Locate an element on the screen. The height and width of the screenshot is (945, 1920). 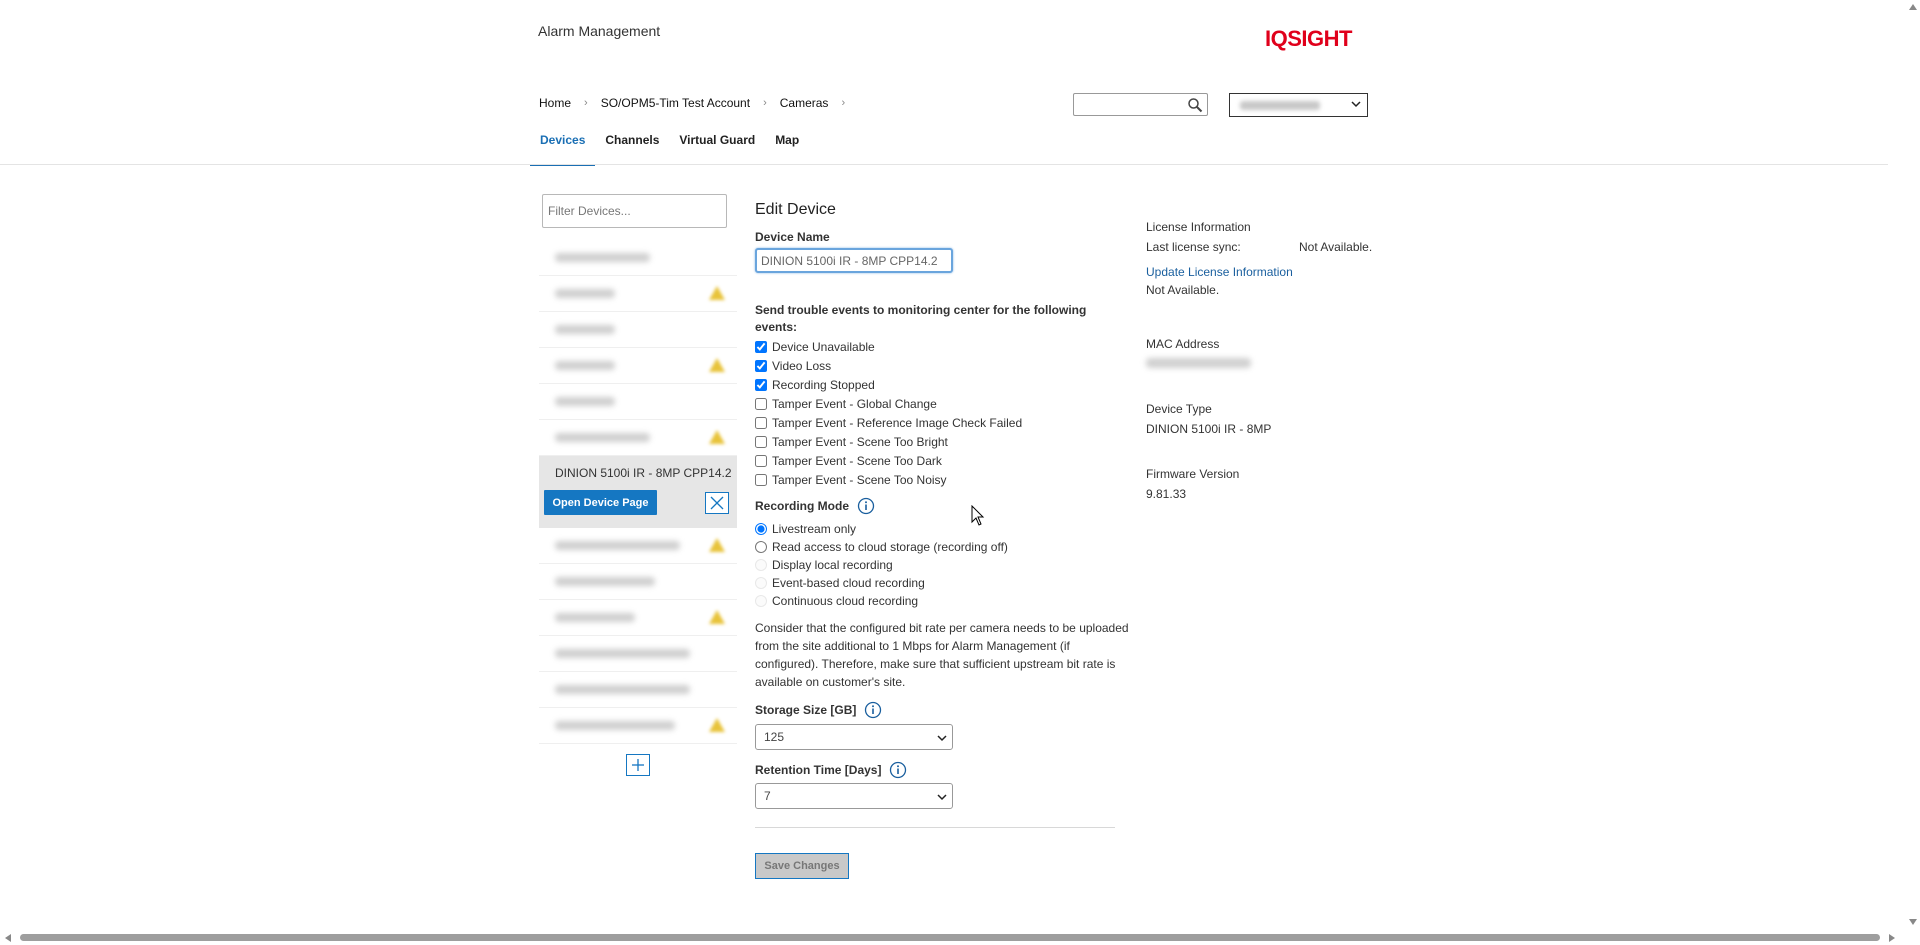
breadcrumb-account: SO/OPM5-Tim Test Account is located at coordinates (675, 103).